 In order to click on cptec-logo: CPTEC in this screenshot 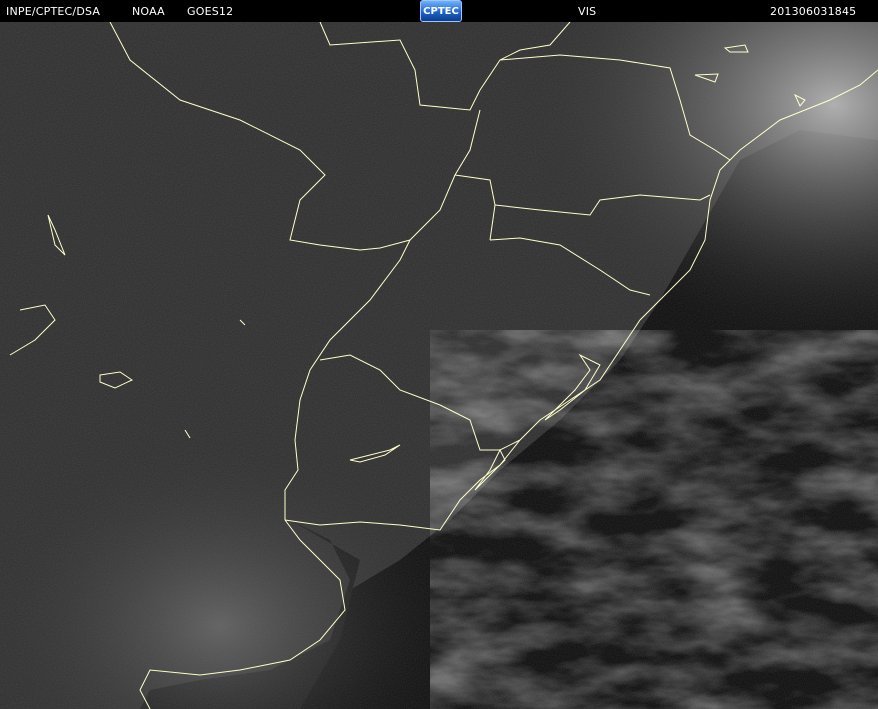, I will do `click(441, 11)`.